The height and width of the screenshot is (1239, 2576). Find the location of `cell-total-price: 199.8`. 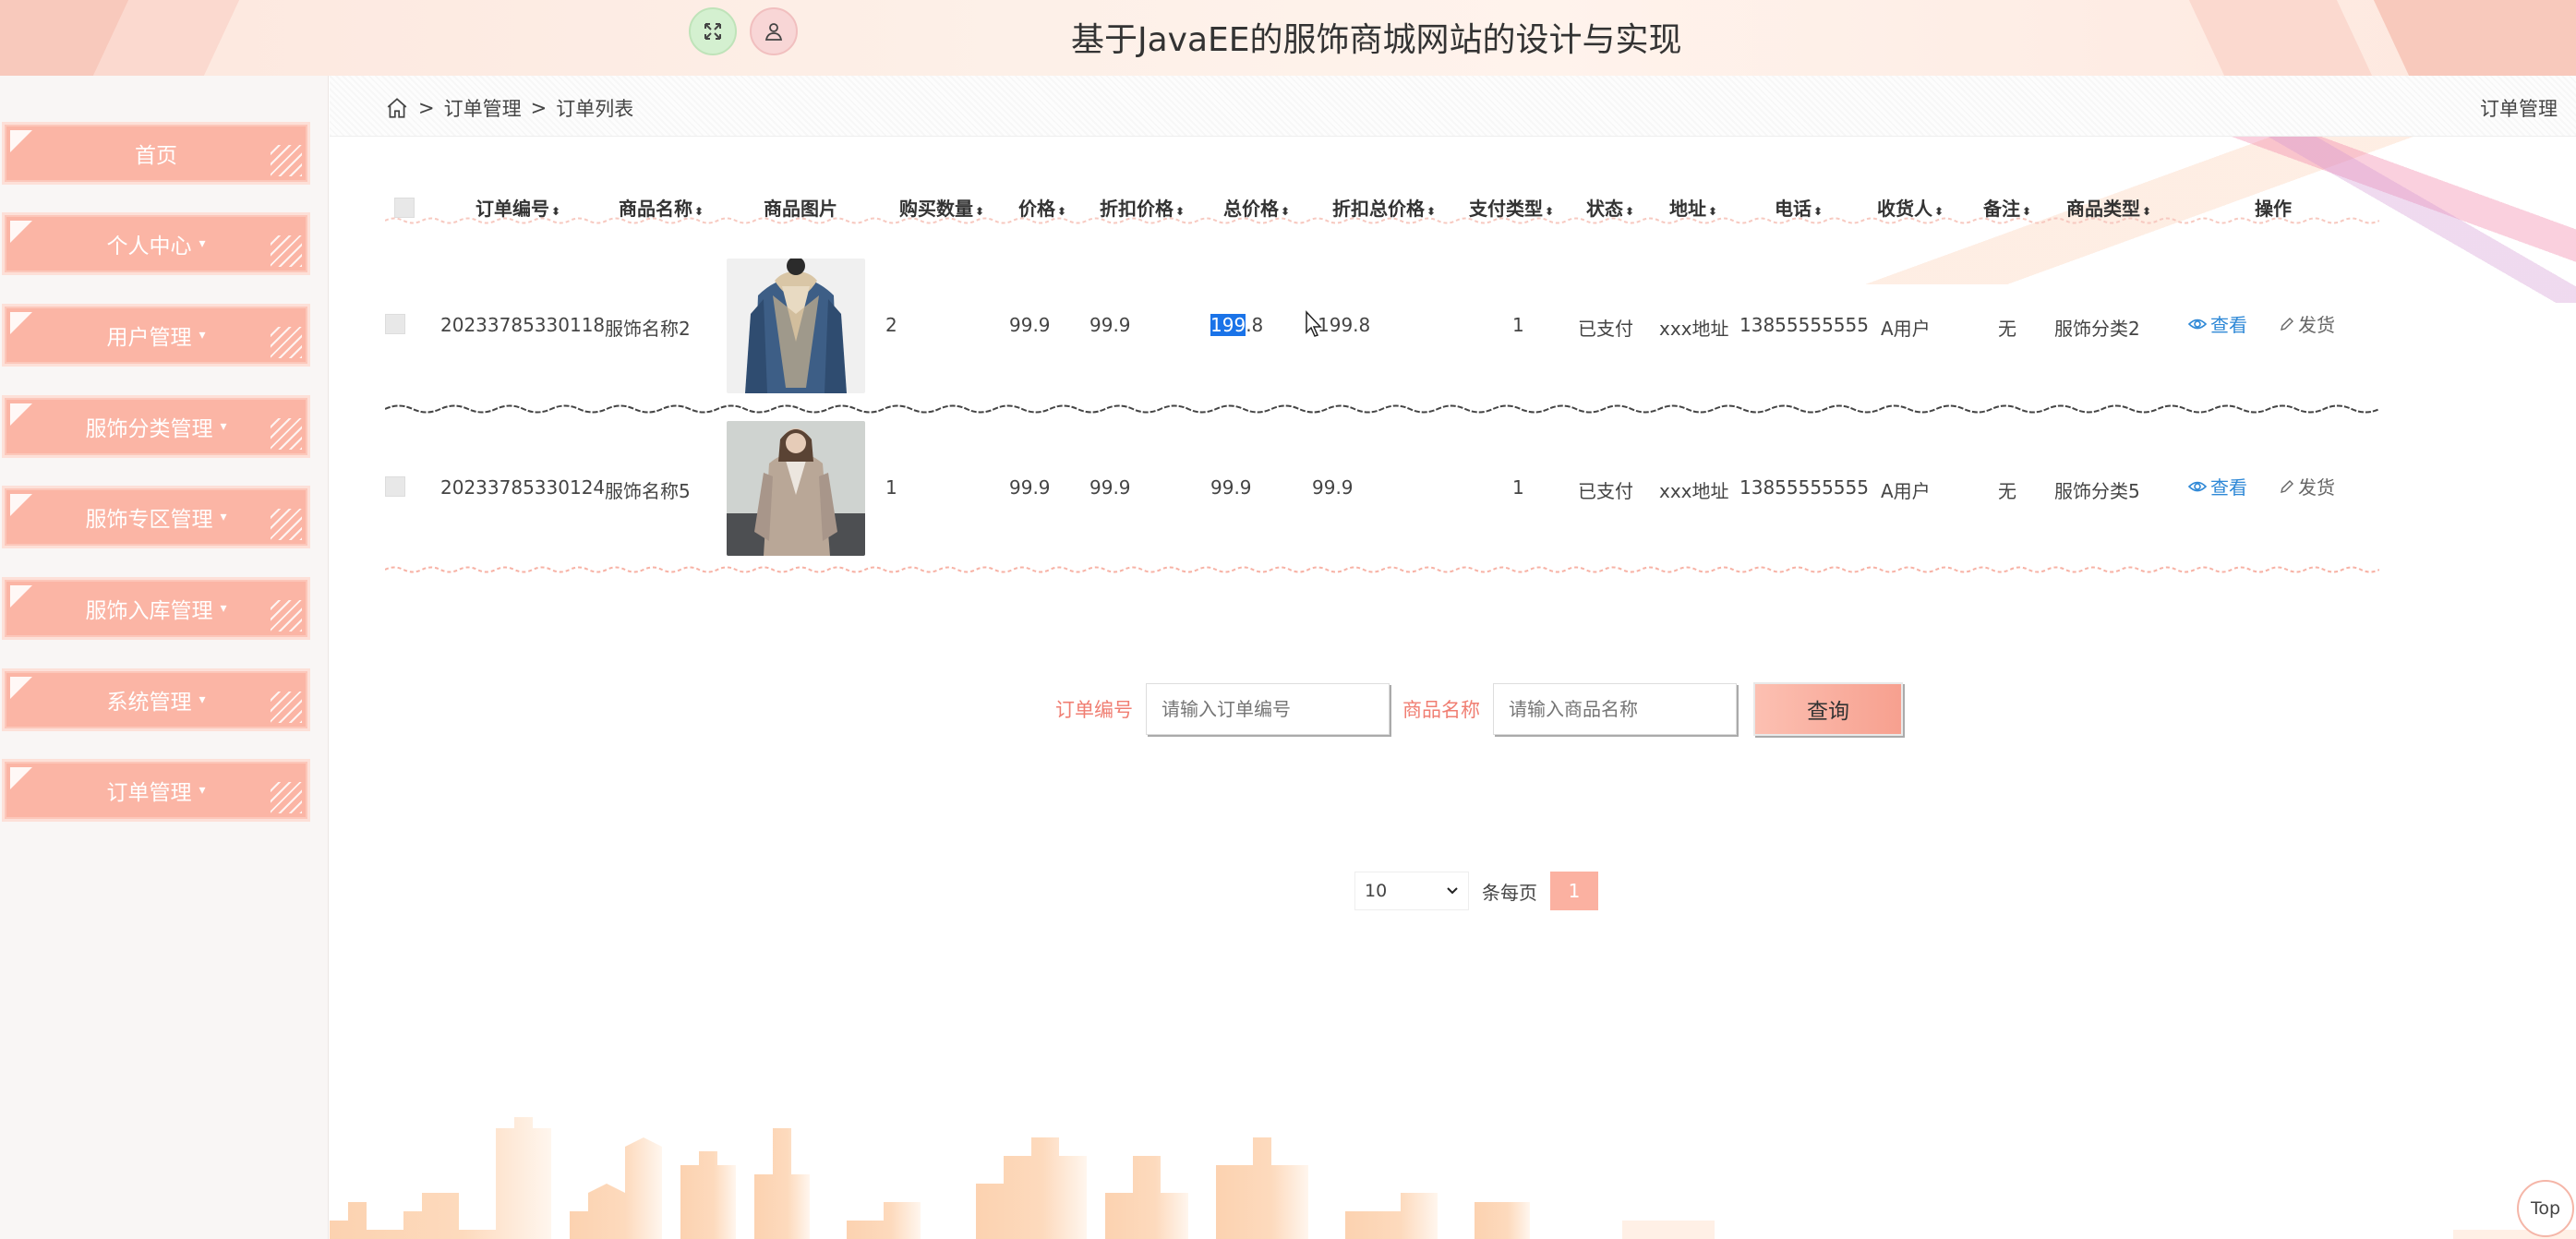

cell-total-price: 199.8 is located at coordinates (1236, 325).